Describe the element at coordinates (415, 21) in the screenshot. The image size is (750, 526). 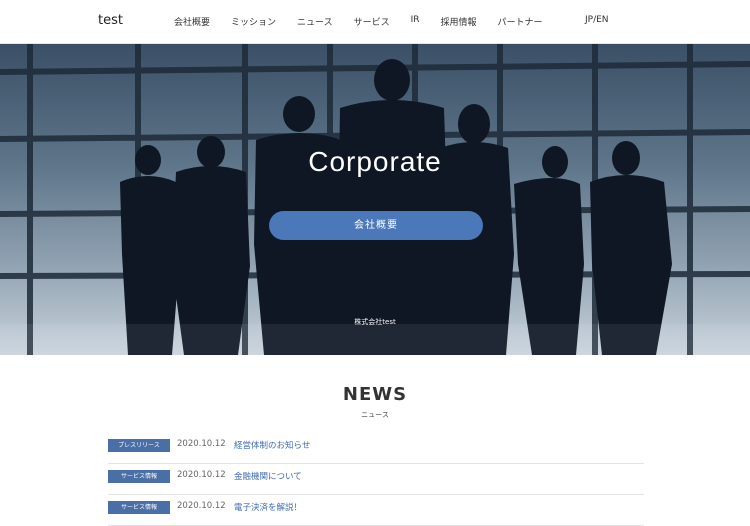
I see `nav-item-ir: IR` at that location.